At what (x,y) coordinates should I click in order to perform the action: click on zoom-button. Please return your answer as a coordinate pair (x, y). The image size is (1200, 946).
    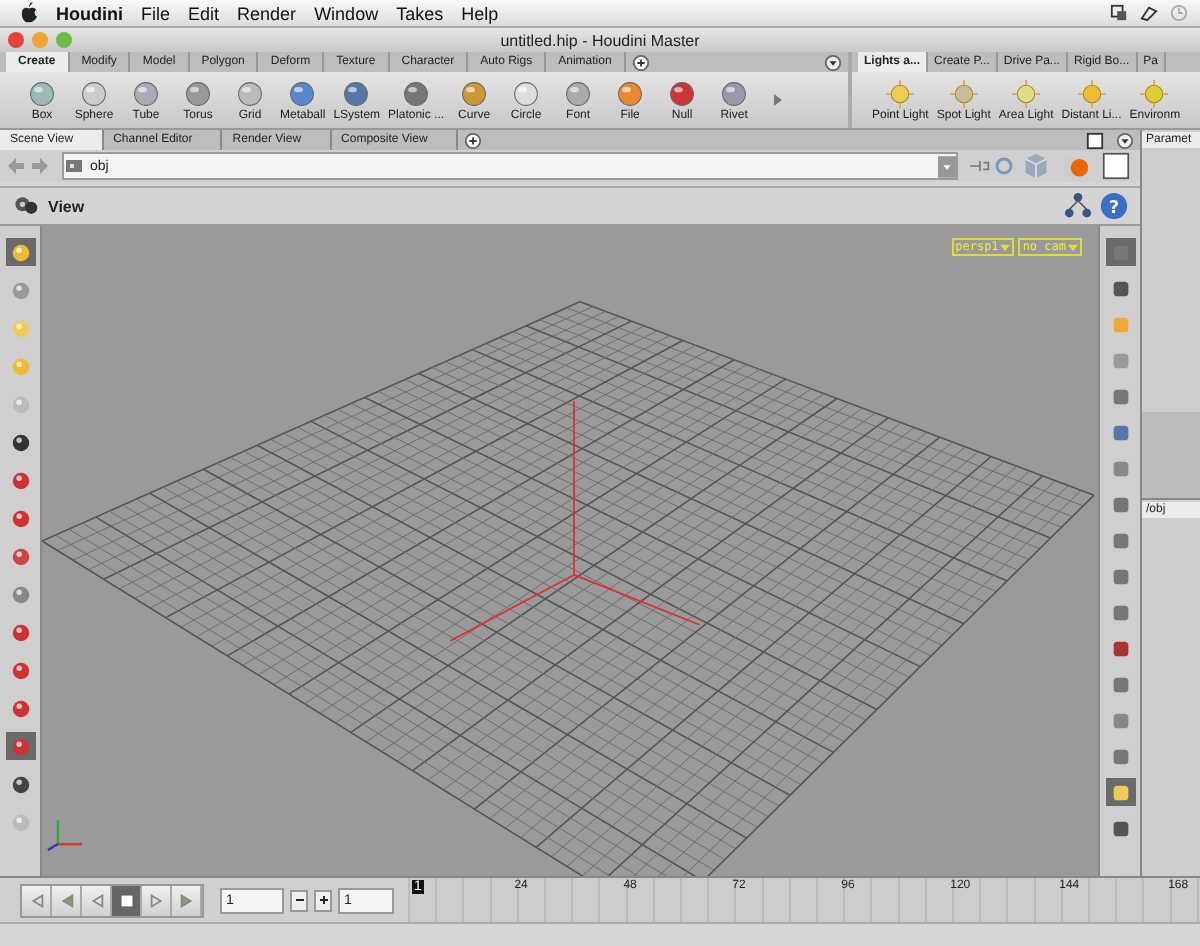
    Looking at the image, I should click on (64, 40).